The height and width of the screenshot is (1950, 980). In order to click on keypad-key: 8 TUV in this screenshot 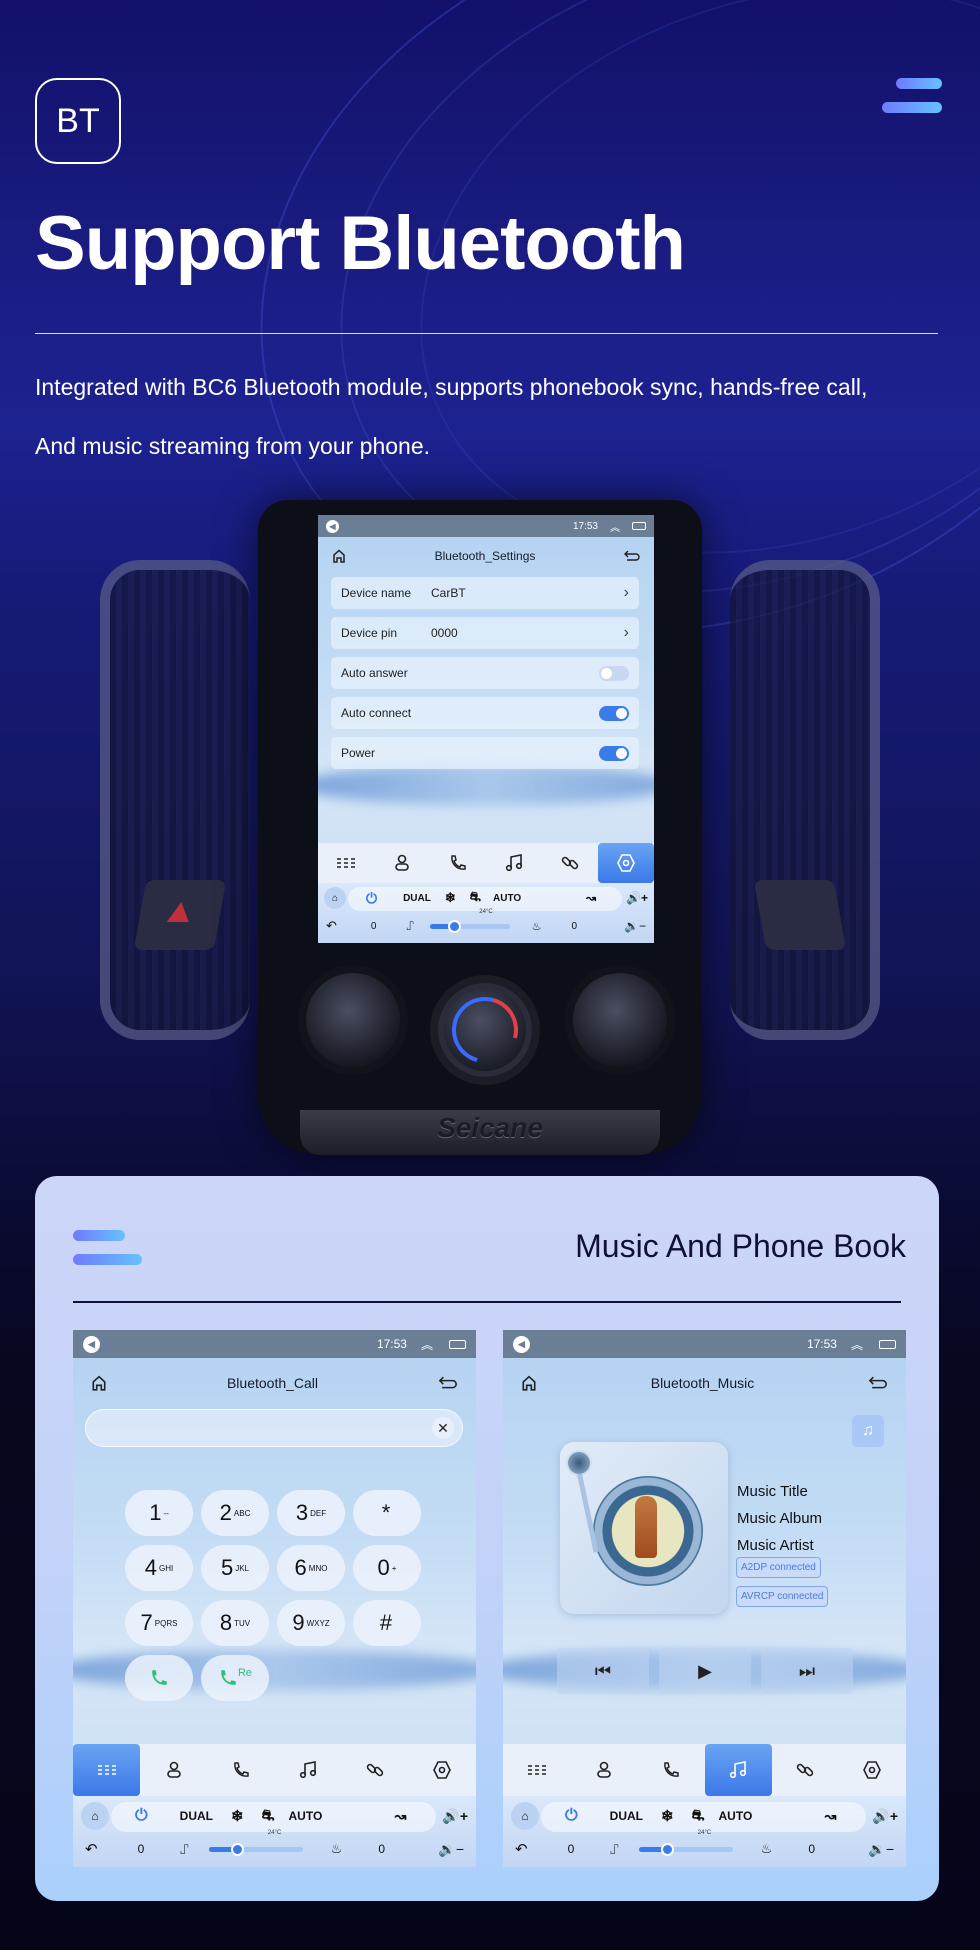, I will do `click(235, 1623)`.